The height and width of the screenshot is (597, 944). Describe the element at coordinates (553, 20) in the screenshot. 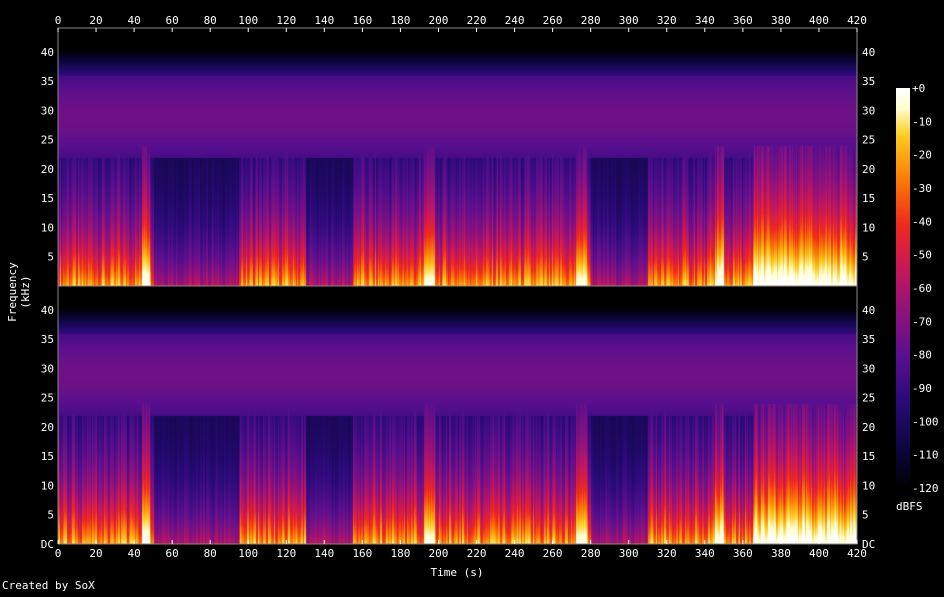

I see `x-tick-label-top: 260` at that location.